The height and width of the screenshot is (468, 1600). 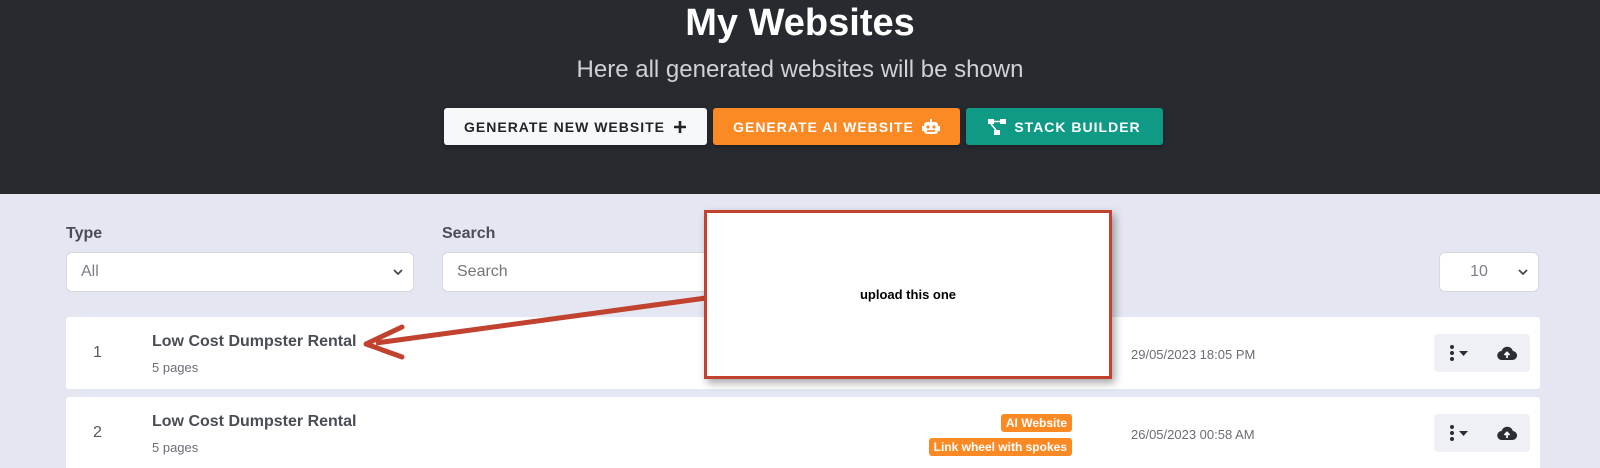 I want to click on stack-icon, so click(x=997, y=126).